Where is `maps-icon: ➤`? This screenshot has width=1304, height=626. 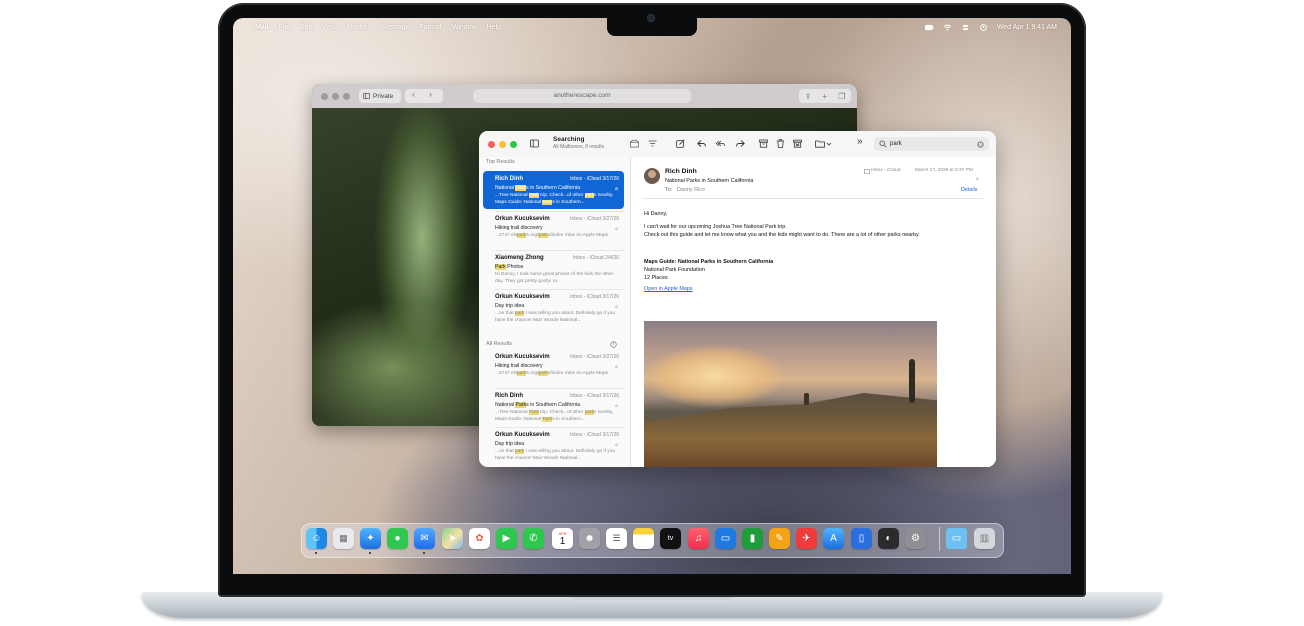
maps-icon: ➤ is located at coordinates (452, 538).